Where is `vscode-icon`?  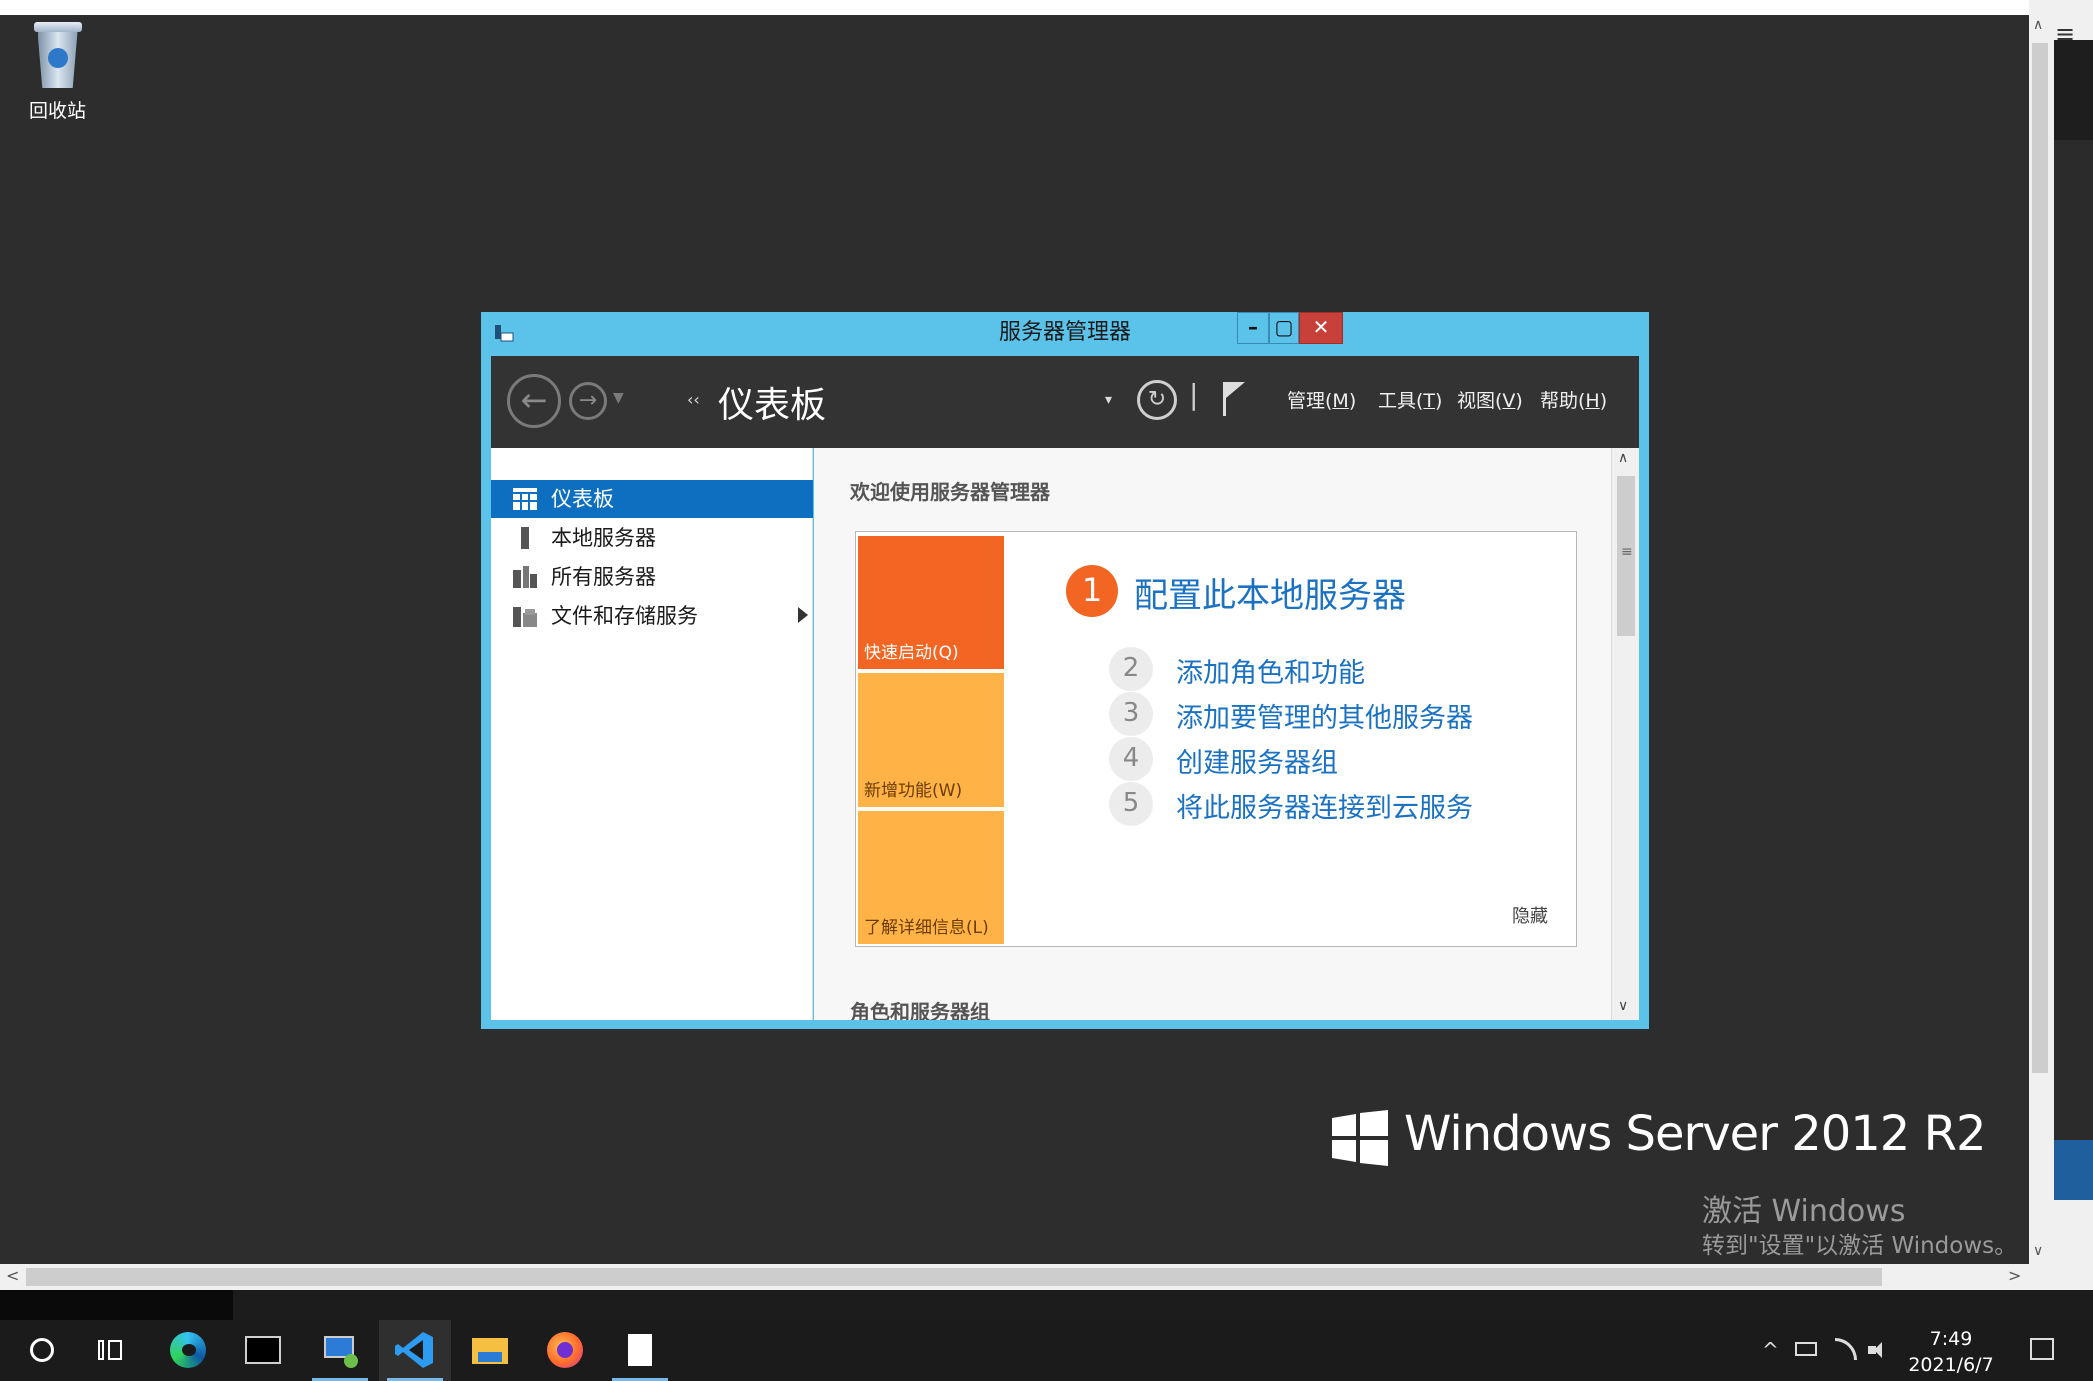
vscode-icon is located at coordinates (415, 1350).